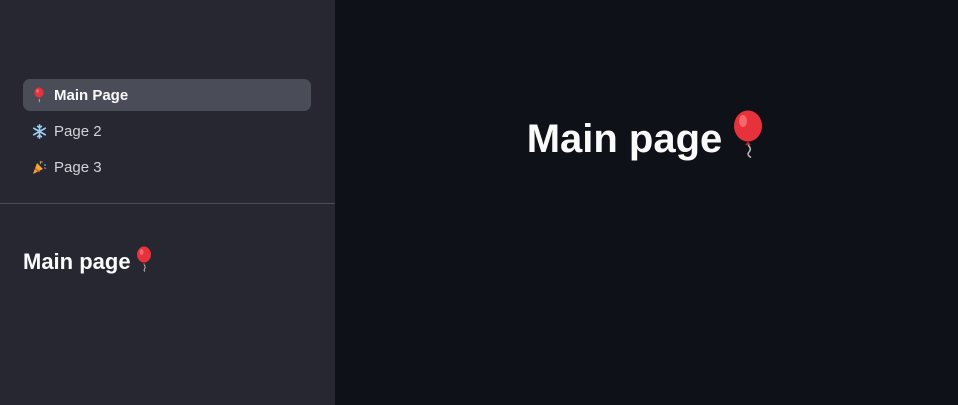  I want to click on sidebar-item-page-3: Page 3, so click(167, 167).